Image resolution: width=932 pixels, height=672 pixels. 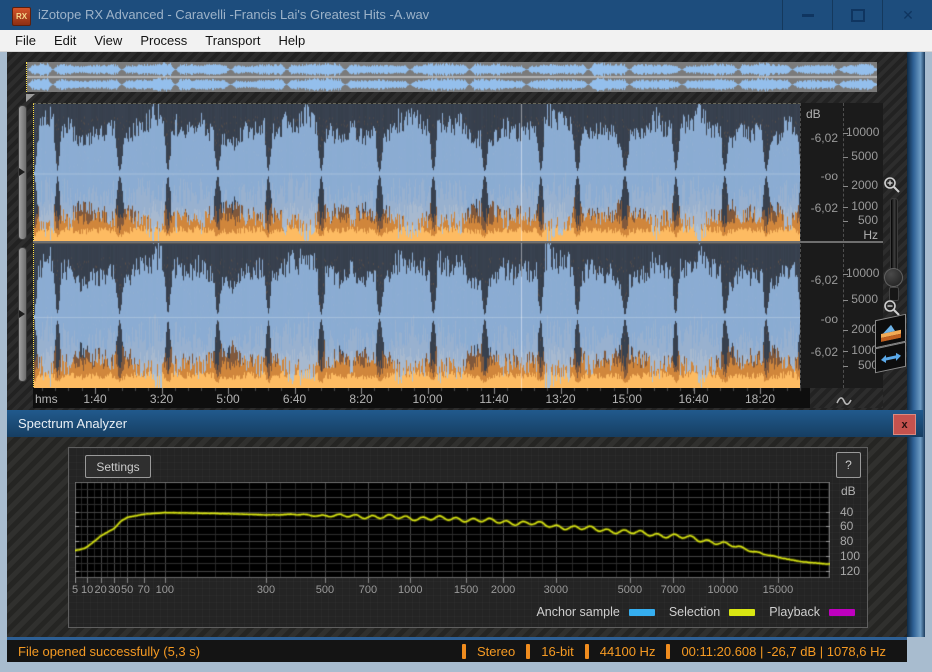 What do you see at coordinates (893, 277) in the screenshot?
I see `zoom-slider-thumb` at bounding box center [893, 277].